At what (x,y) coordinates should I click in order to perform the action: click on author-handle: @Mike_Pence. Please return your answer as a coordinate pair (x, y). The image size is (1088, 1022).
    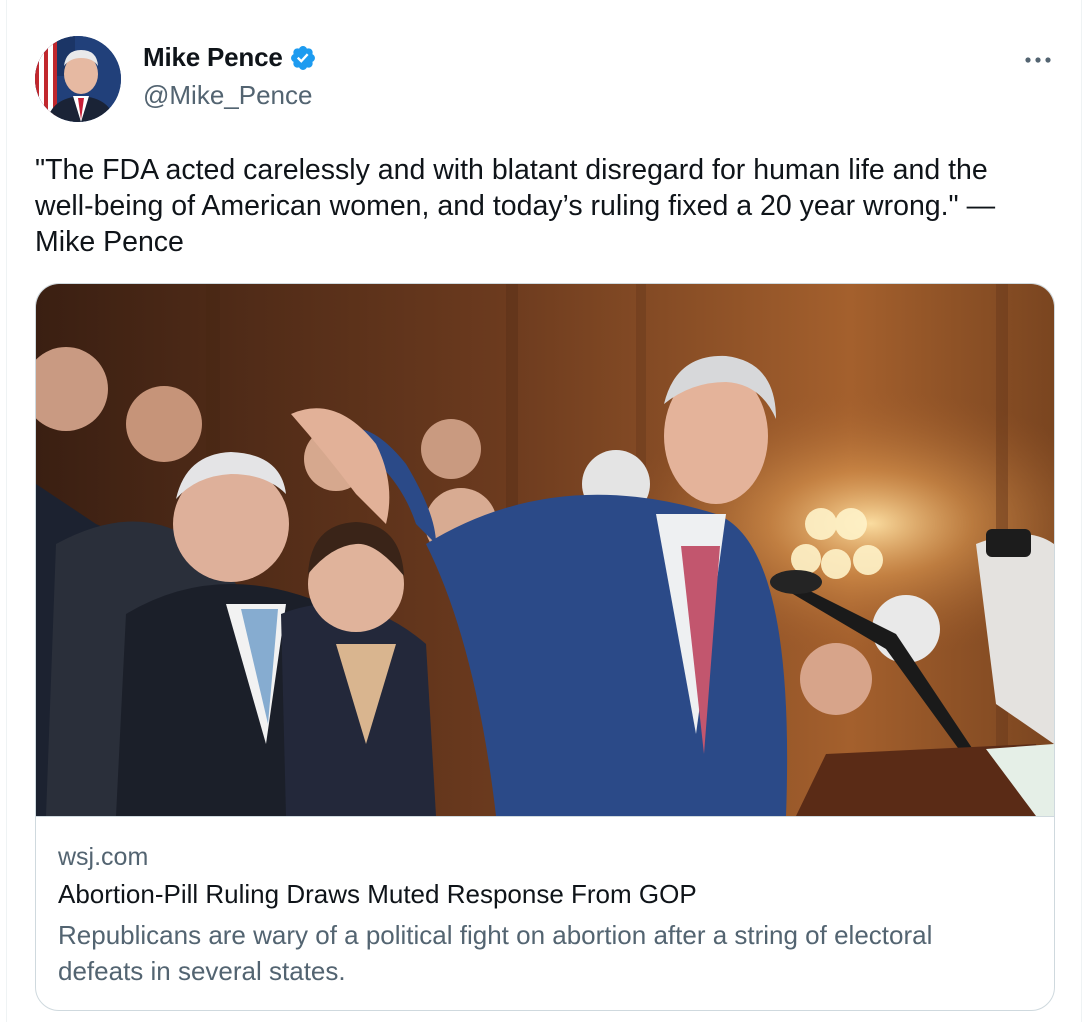
    Looking at the image, I should click on (227, 95).